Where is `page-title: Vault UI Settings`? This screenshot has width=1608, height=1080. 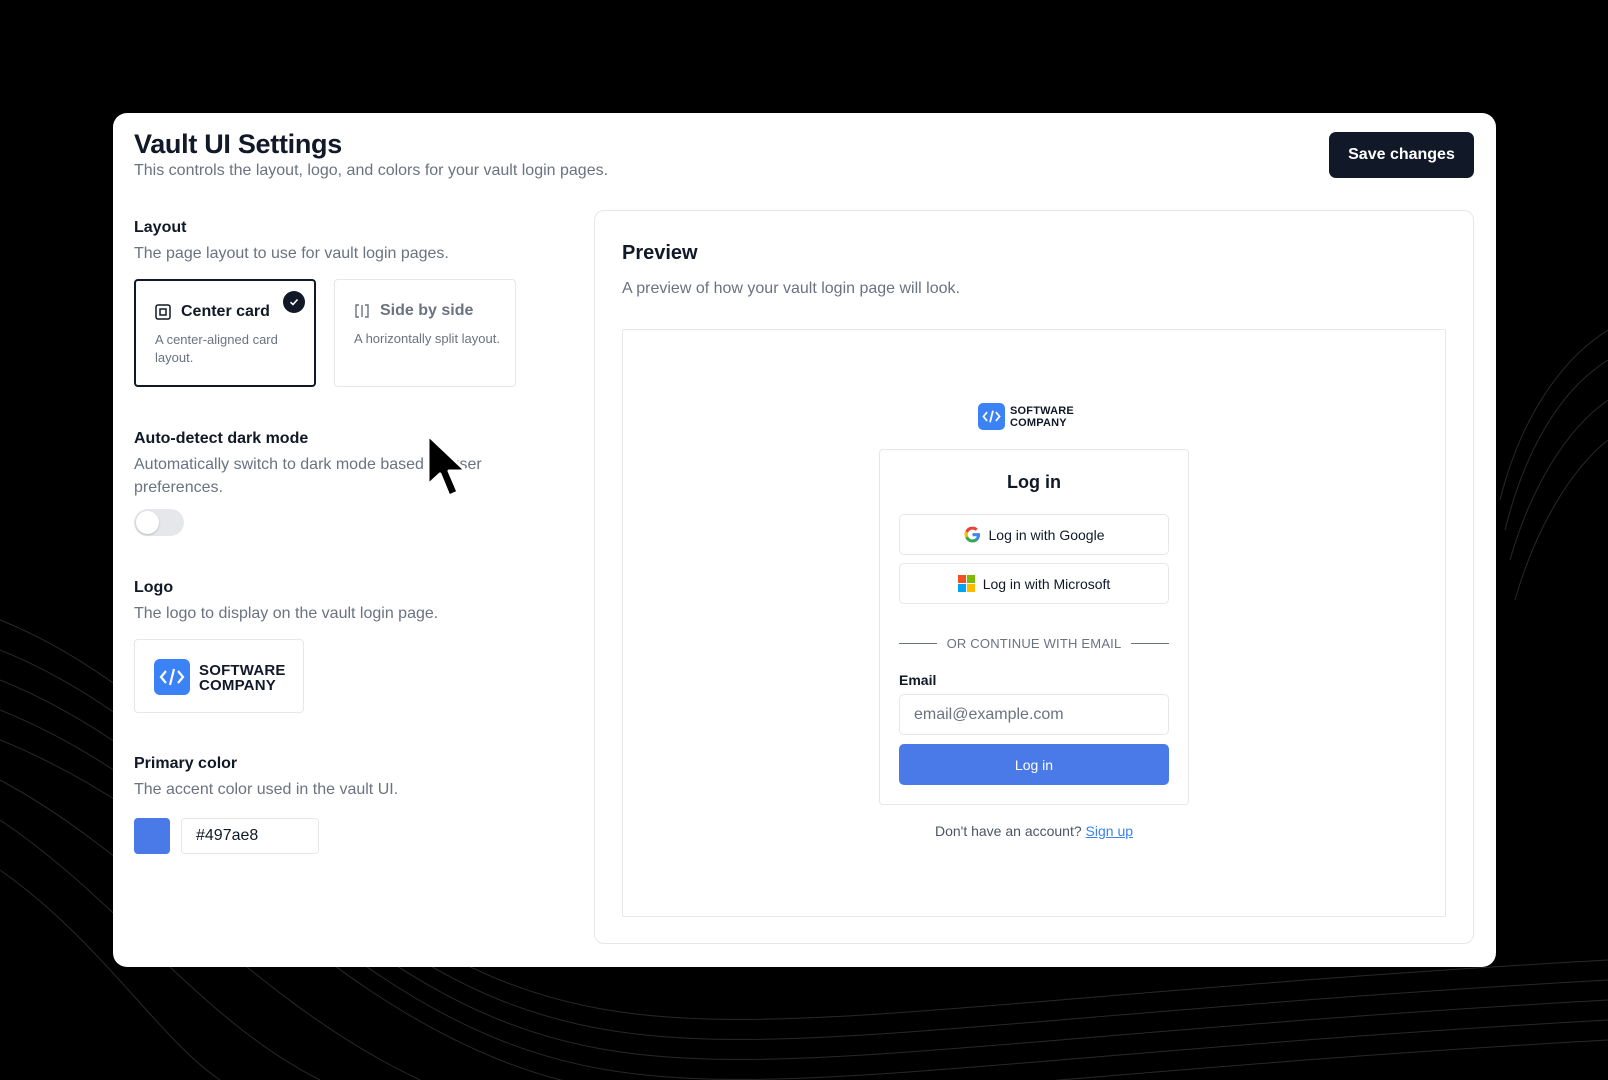 page-title: Vault UI Settings is located at coordinates (238, 144).